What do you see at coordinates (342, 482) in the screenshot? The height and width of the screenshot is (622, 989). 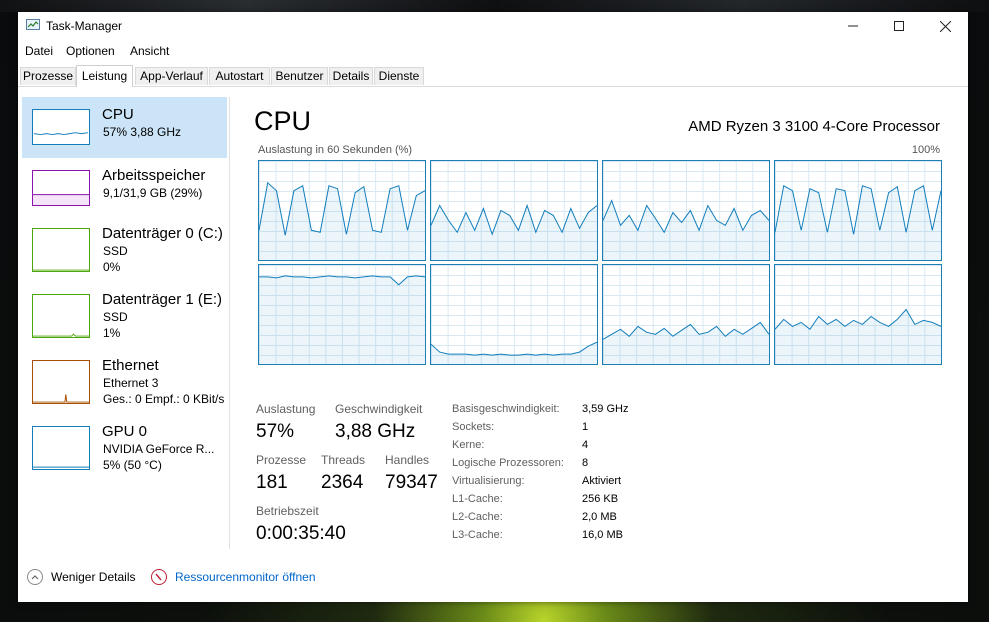 I see `threads-value: 2364` at bounding box center [342, 482].